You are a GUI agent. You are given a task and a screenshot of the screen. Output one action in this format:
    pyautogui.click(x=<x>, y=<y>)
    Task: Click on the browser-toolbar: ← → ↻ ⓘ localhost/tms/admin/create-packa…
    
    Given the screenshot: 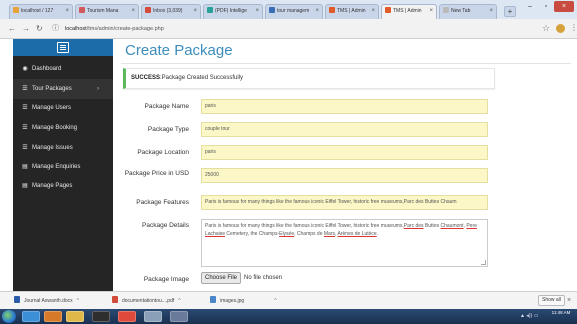 What is the action you would take?
    pyautogui.click(x=288, y=29)
    